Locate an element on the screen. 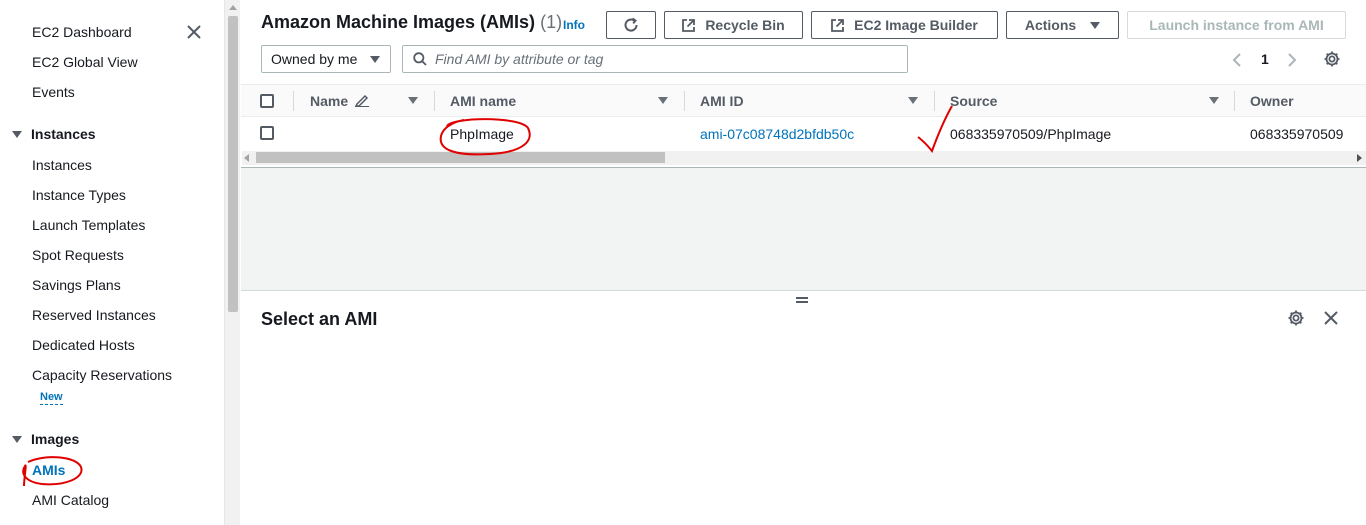  nav-ec2-dashboard: EC2 Dashboard is located at coordinates (82, 32).